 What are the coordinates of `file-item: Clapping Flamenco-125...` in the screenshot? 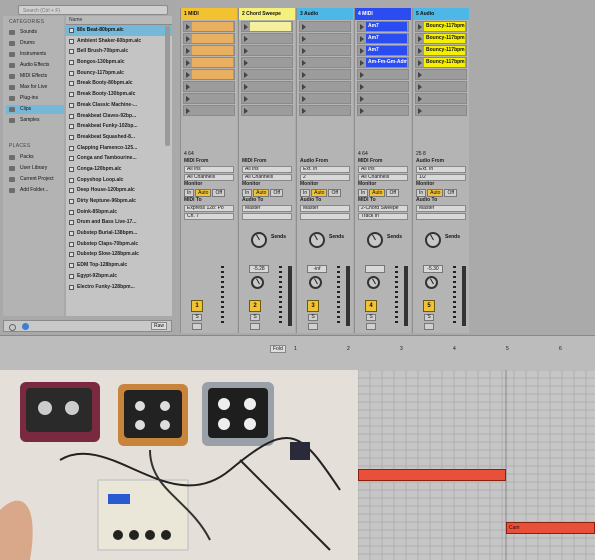 It's located at (119, 148).